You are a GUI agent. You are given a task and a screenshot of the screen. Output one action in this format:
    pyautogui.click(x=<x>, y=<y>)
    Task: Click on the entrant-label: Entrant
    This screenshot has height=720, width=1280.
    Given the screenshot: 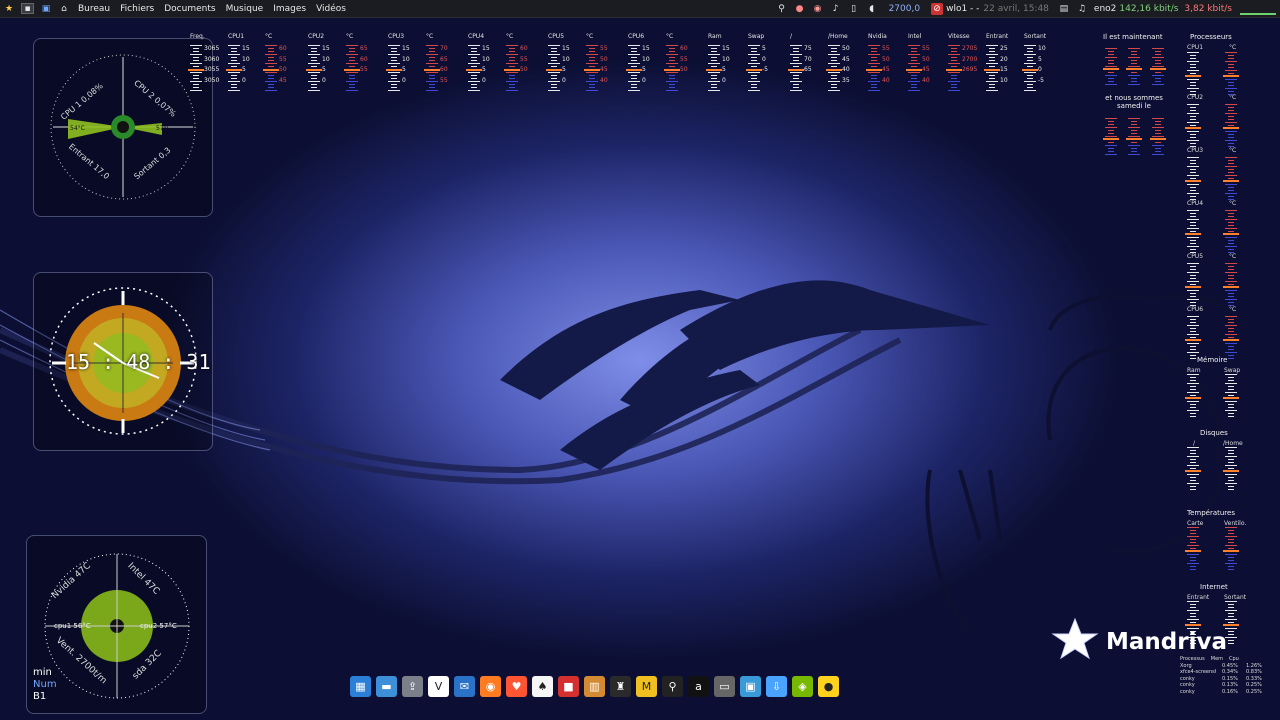 What is the action you would take?
    pyautogui.click(x=1198, y=597)
    